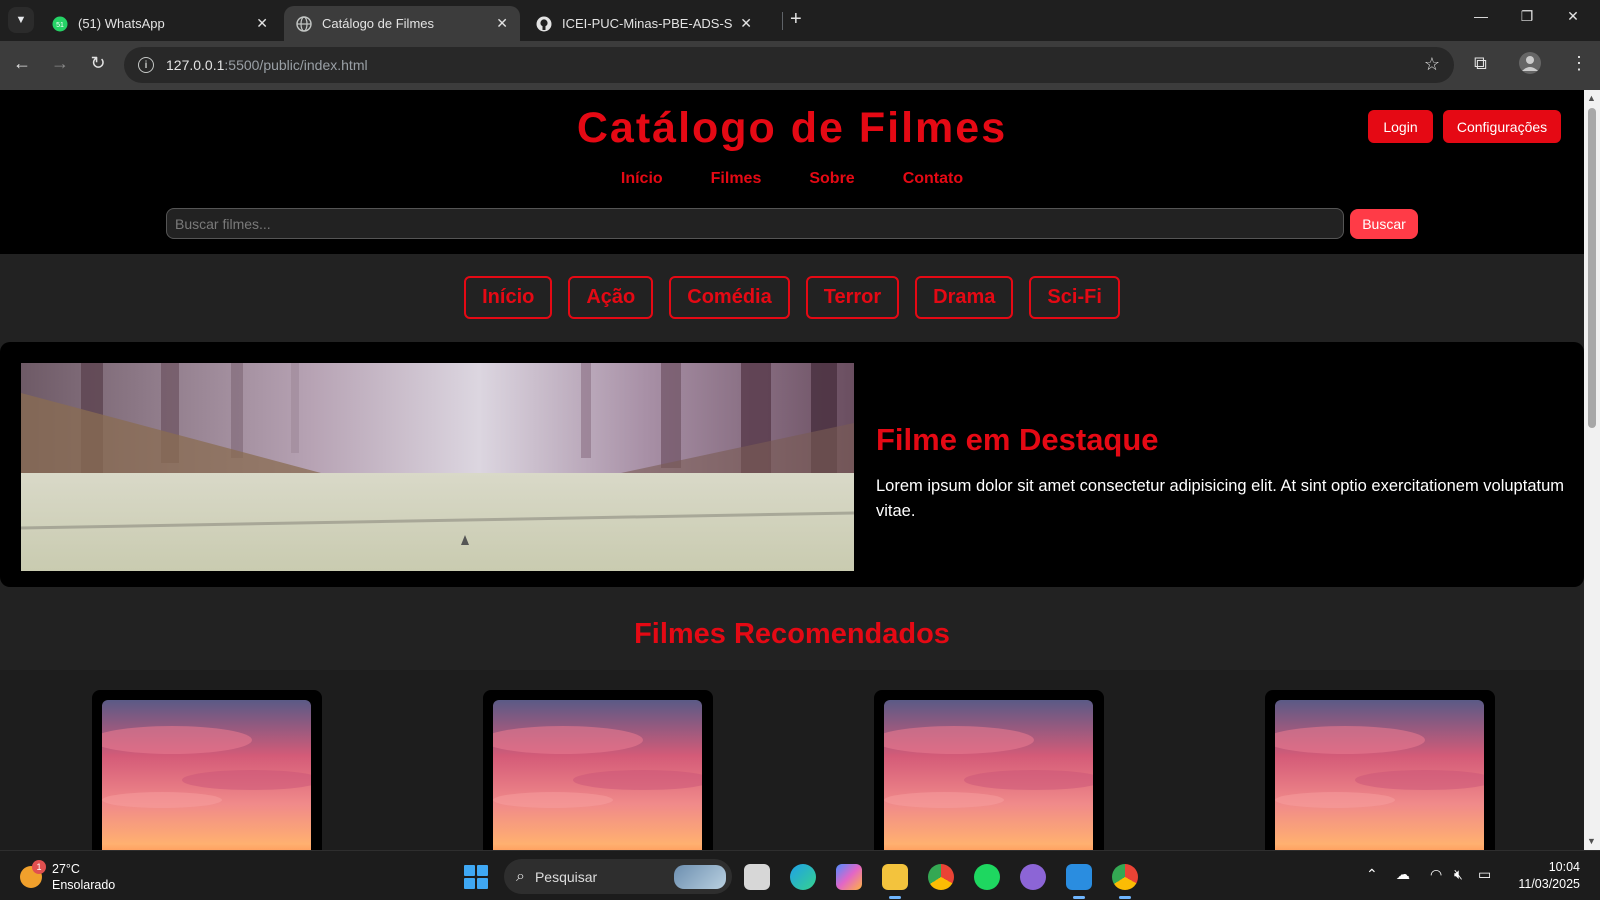 The height and width of the screenshot is (900, 1600). I want to click on tab-github: ICEI-PUC-Minas-PBE-ADS-SI/tr ✕, so click(644, 23).